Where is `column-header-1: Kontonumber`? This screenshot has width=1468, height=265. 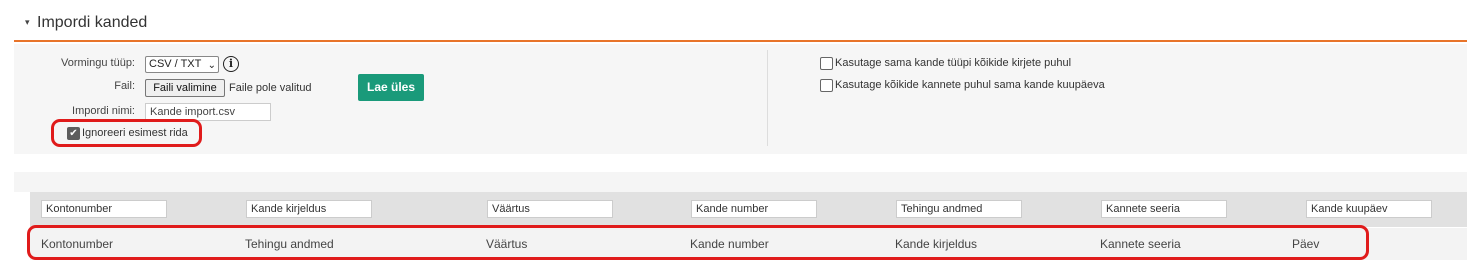
column-header-1: Kontonumber is located at coordinates (77, 244).